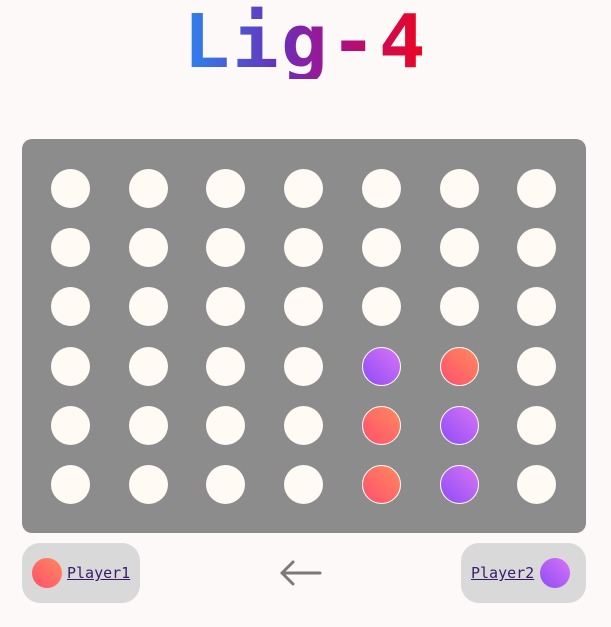  Describe the element at coordinates (98, 573) in the screenshot. I see `player1-name-link: Player1` at that location.